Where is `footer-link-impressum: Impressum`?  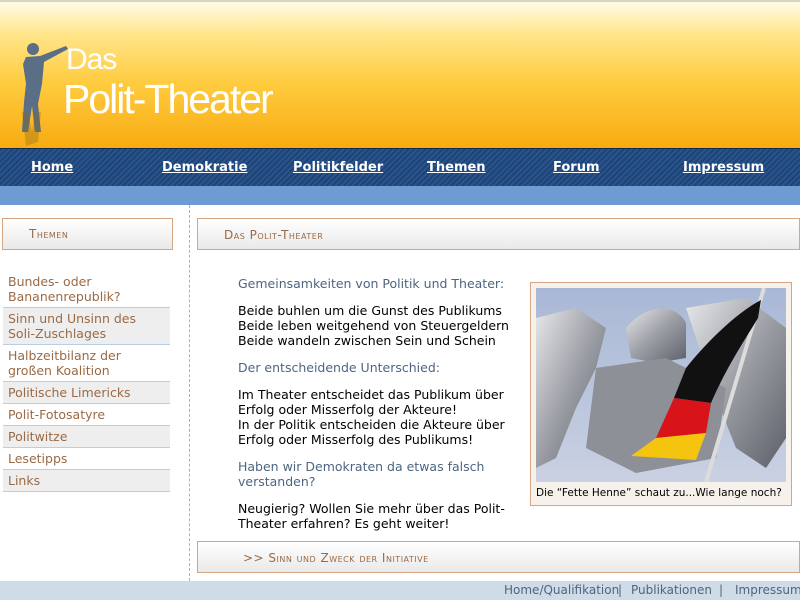
footer-link-impressum: Impressum is located at coordinates (767, 590).